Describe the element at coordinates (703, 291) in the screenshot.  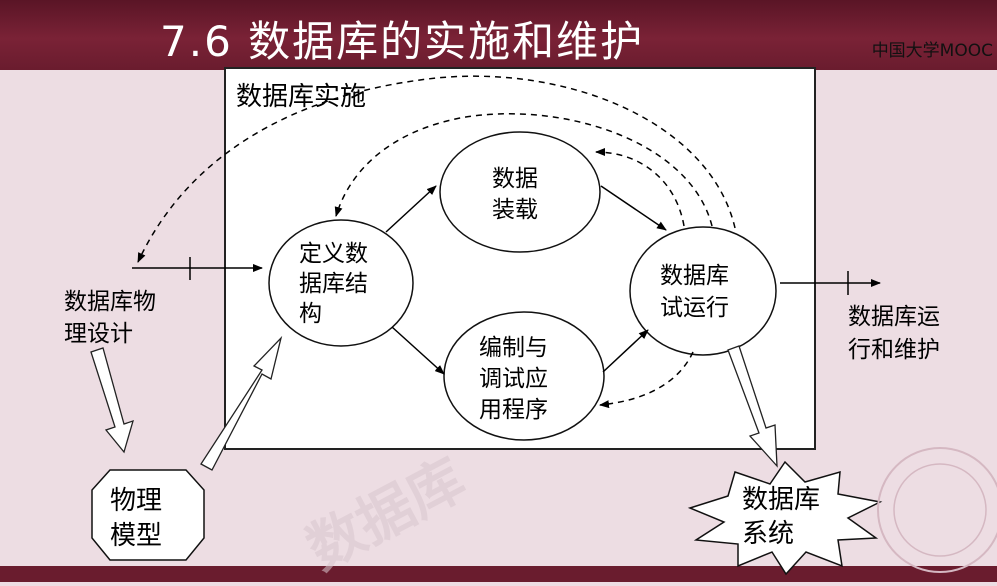
I see `node-trial-ellipse` at that location.